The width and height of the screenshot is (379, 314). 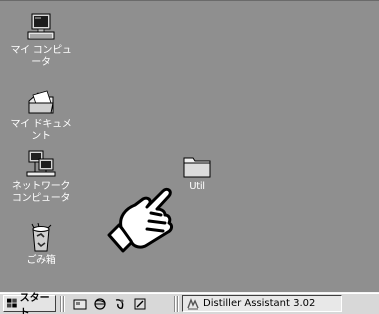 What do you see at coordinates (41, 260) in the screenshot?
I see `desktop-icon-label: ごみ箱` at bounding box center [41, 260].